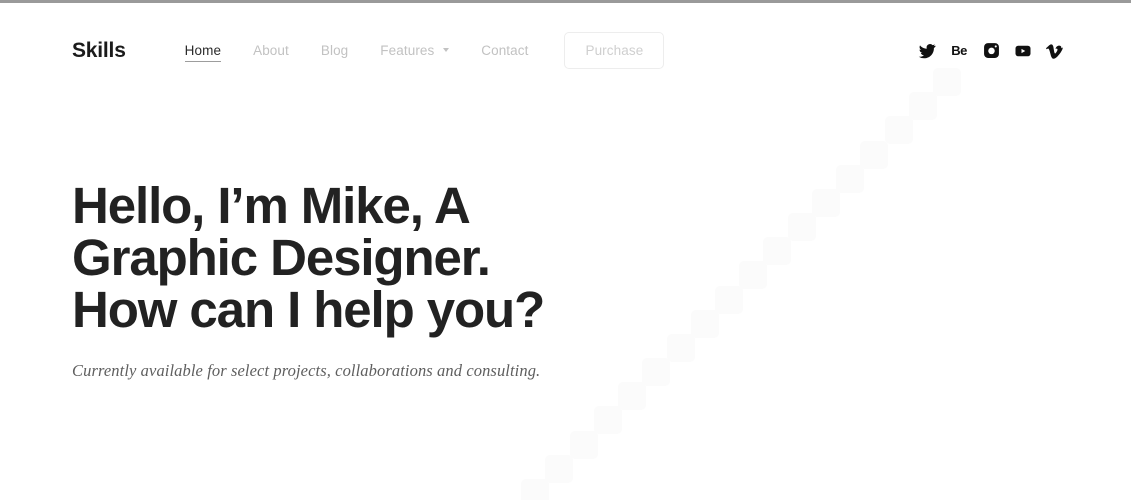  I want to click on behance-icon-label: Be, so click(959, 50).